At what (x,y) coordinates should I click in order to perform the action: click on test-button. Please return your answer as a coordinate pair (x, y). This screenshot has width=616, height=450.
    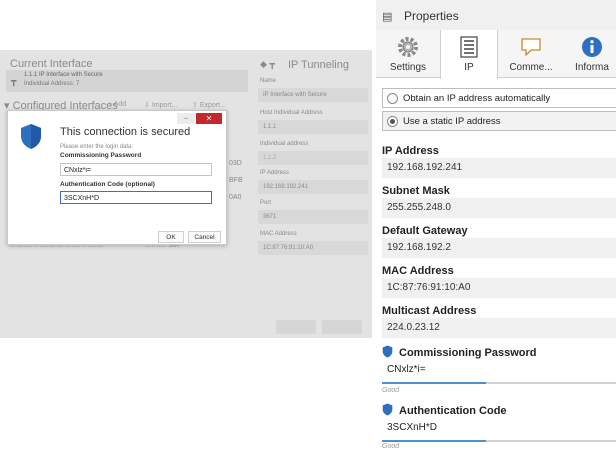
    Looking at the image, I should click on (296, 327).